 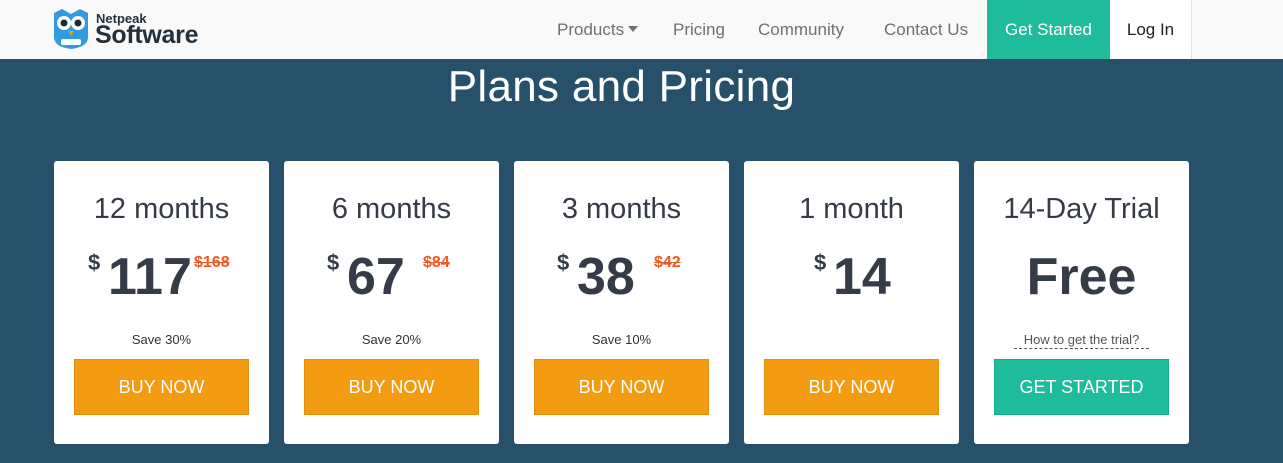 What do you see at coordinates (1081, 387) in the screenshot?
I see `trial-get-started-button: GET STARTED` at bounding box center [1081, 387].